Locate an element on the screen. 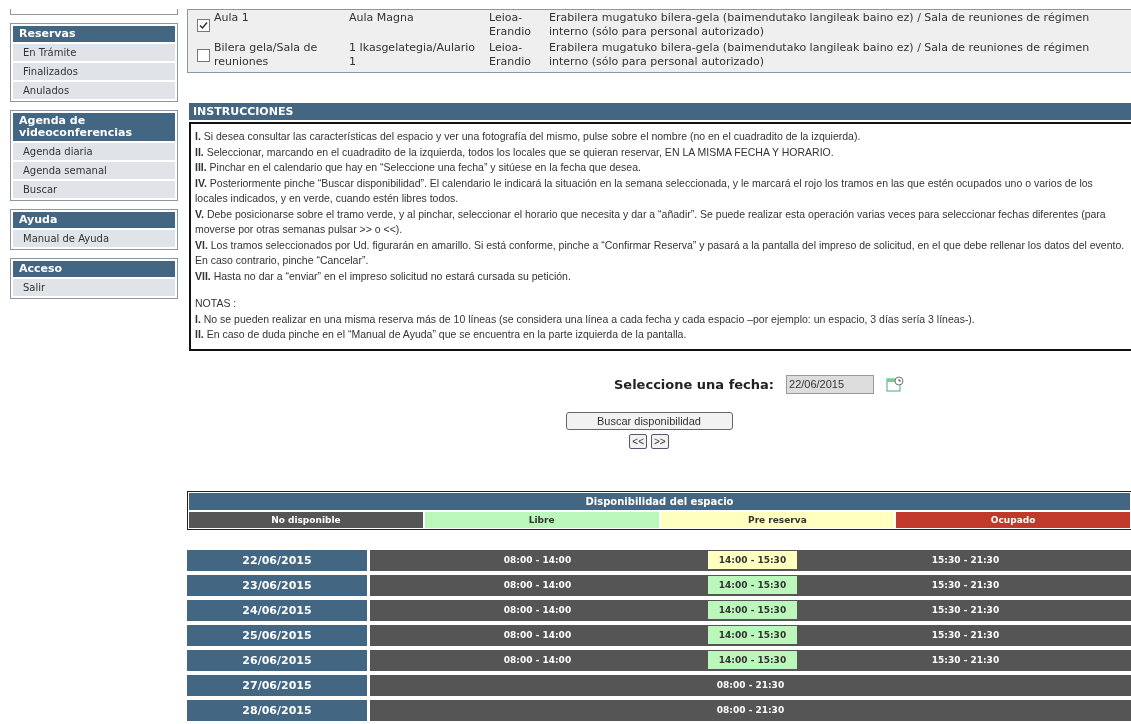  instruction-text: IV. Posteriormente pinche “Buscar disponibilidad”. El calendario le indicará la situación en la semana seleccionada, y le marcará el rojo los tramos en las que estén ocupados uno o varios de los locales indicados, y en verde, cuando estén libres todos. is located at coordinates (644, 190).